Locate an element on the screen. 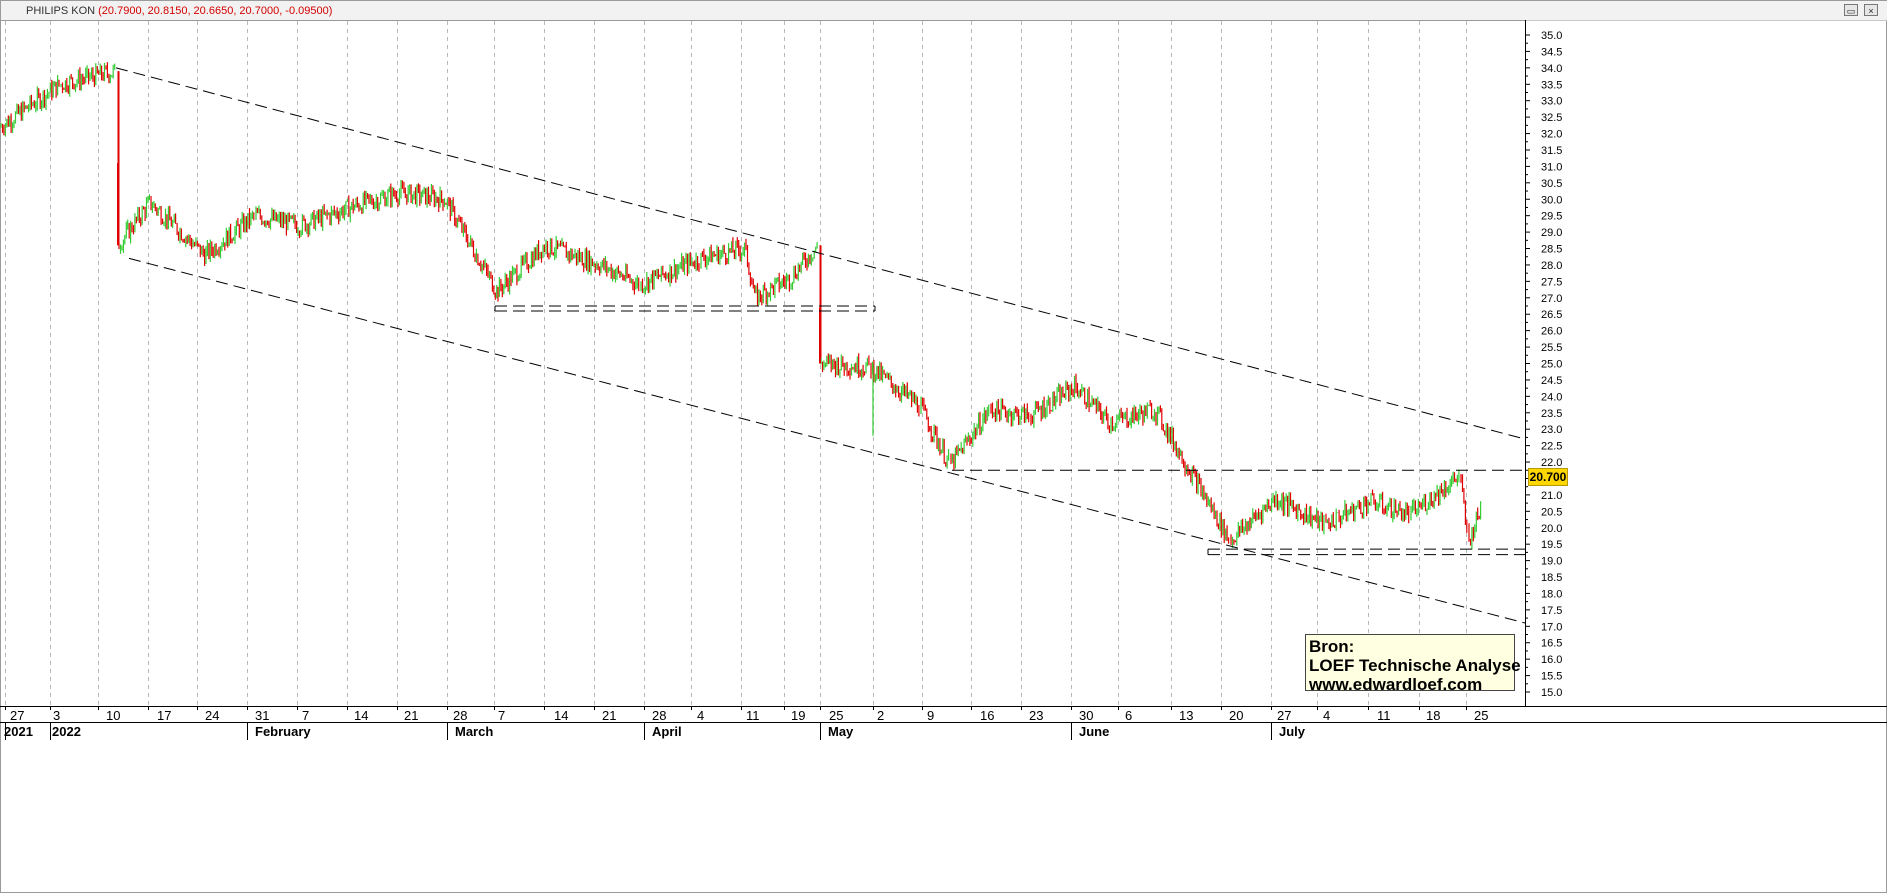 Image resolution: width=1887 pixels, height=893 pixels. x-day-label: 16 is located at coordinates (987, 715).